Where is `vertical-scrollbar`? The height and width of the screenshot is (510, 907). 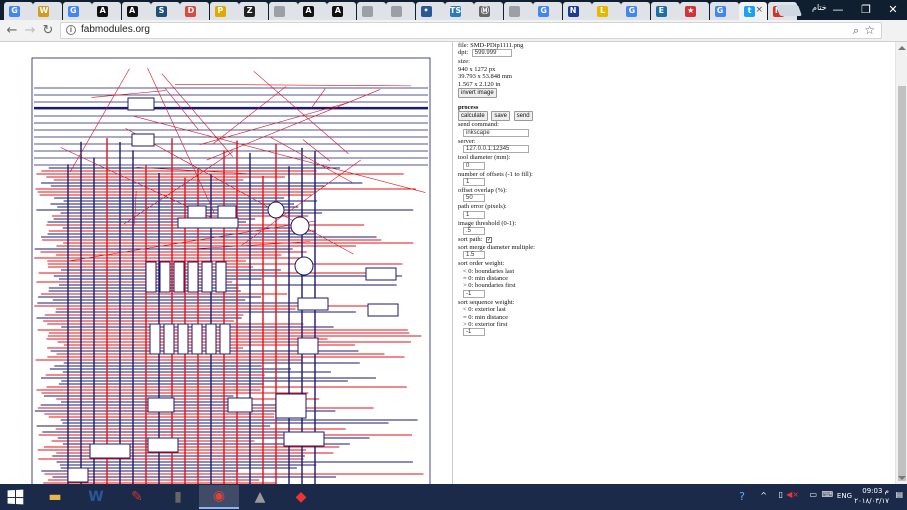 vertical-scrollbar is located at coordinates (901, 263).